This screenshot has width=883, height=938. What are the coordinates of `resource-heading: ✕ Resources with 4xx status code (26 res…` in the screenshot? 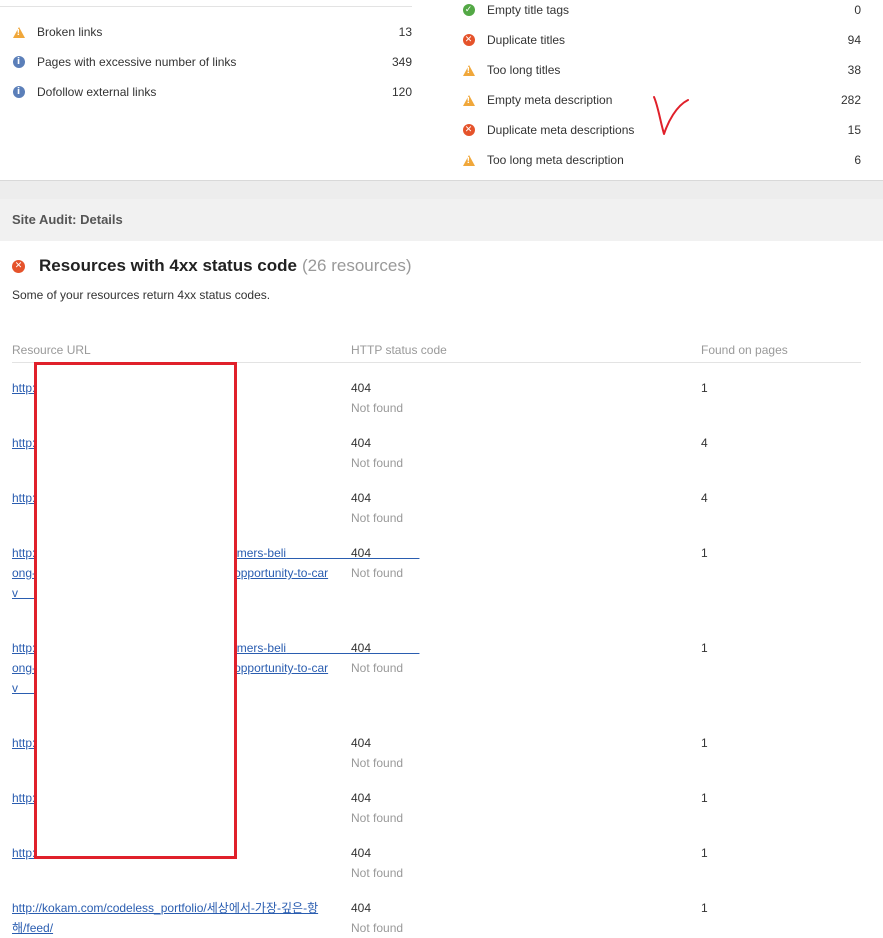 It's located at (212, 266).